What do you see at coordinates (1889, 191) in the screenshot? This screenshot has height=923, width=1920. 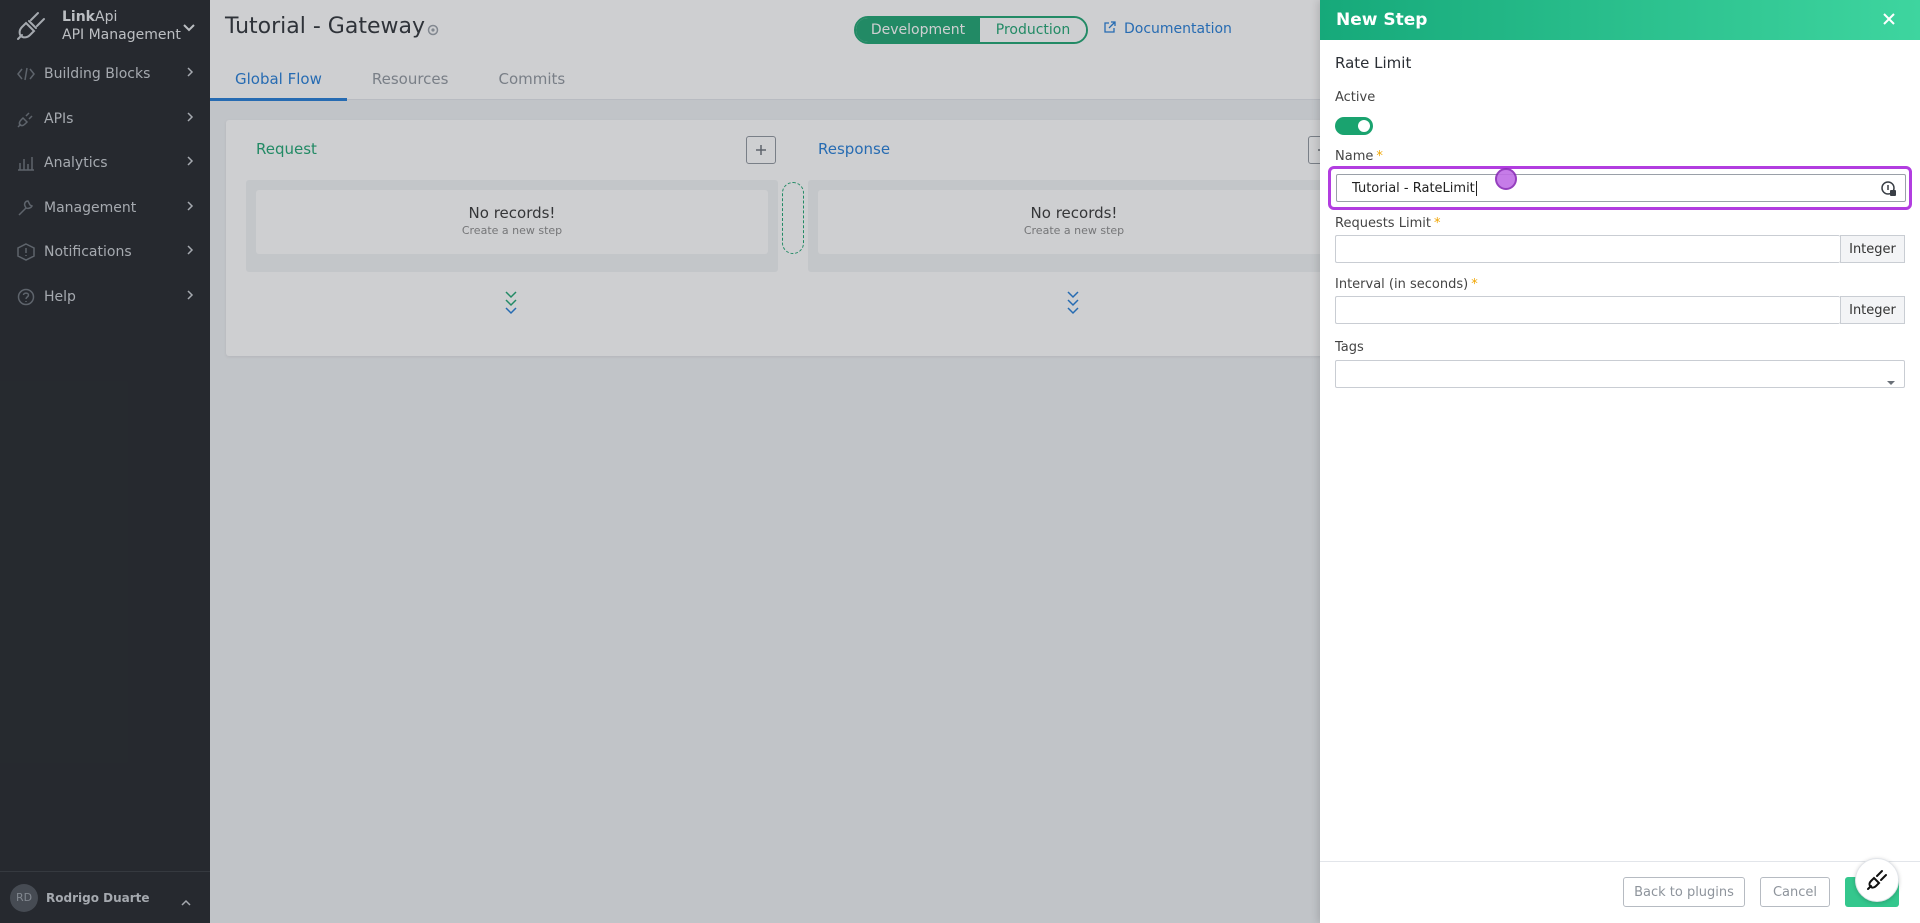 I see `password-manager-icon` at bounding box center [1889, 191].